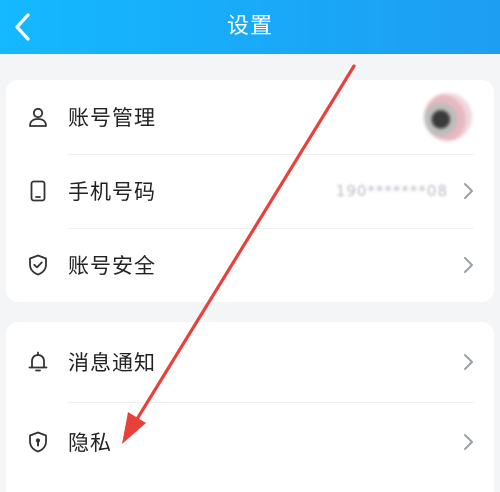 The height and width of the screenshot is (492, 500). Describe the element at coordinates (38, 442) in the screenshot. I see `privacy-shield-icon` at that location.